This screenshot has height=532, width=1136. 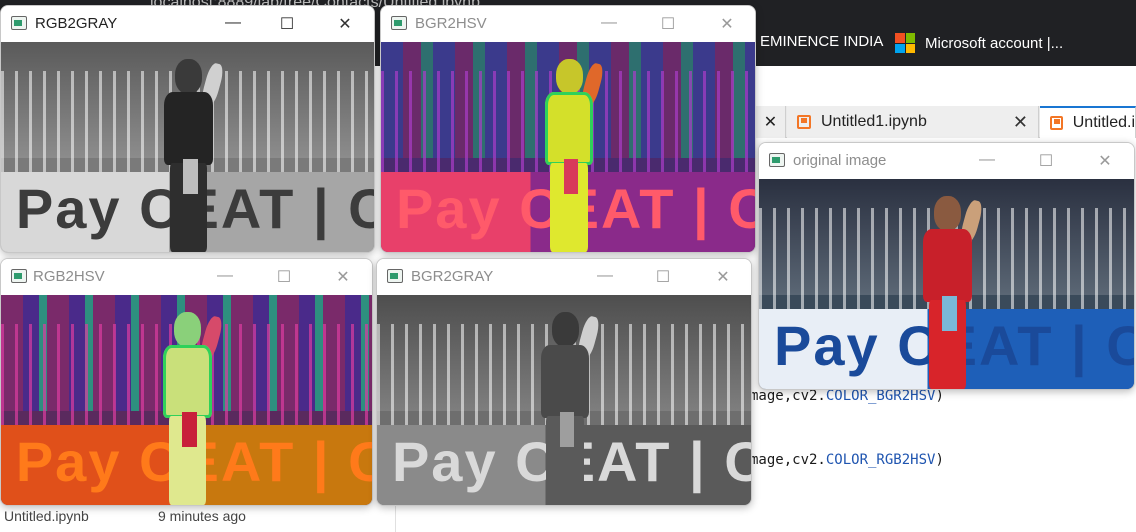 I want to click on tab-label: Untitled.i, so click(x=1103, y=122).